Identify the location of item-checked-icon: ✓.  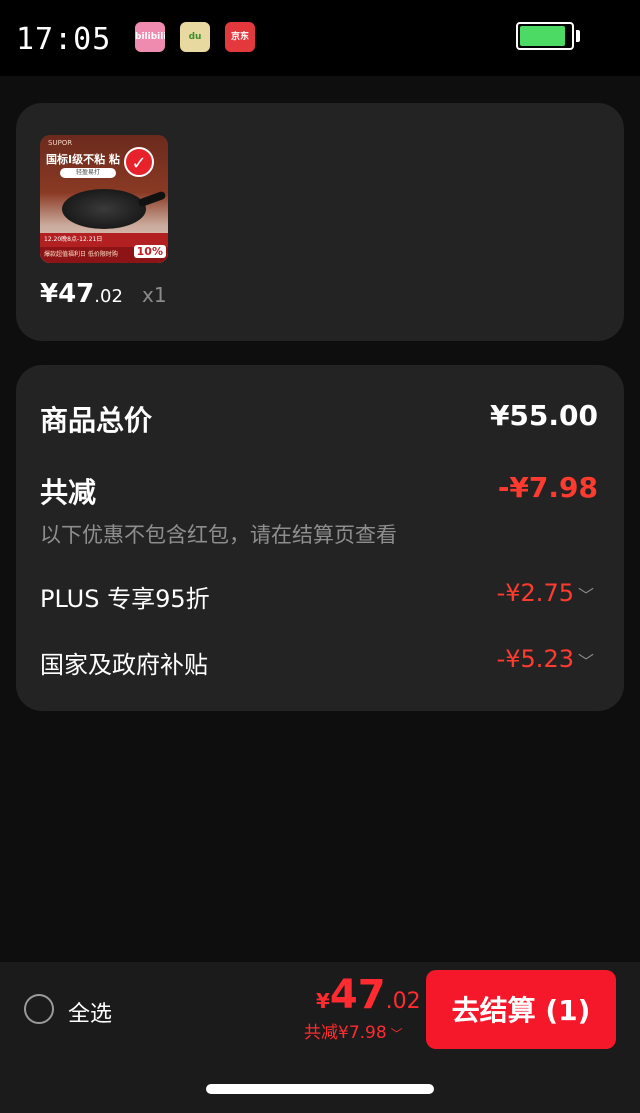
(139, 162).